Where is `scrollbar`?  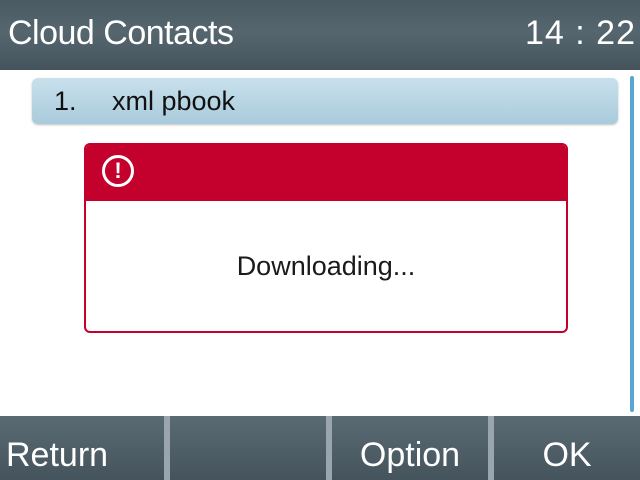 scrollbar is located at coordinates (632, 244).